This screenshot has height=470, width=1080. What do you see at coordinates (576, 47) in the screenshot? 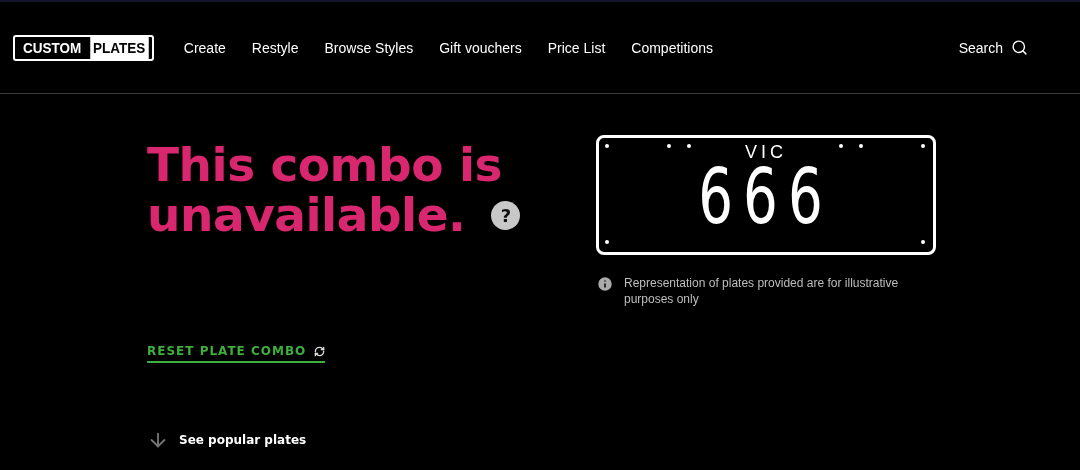
I see `nav-link: Price List` at bounding box center [576, 47].